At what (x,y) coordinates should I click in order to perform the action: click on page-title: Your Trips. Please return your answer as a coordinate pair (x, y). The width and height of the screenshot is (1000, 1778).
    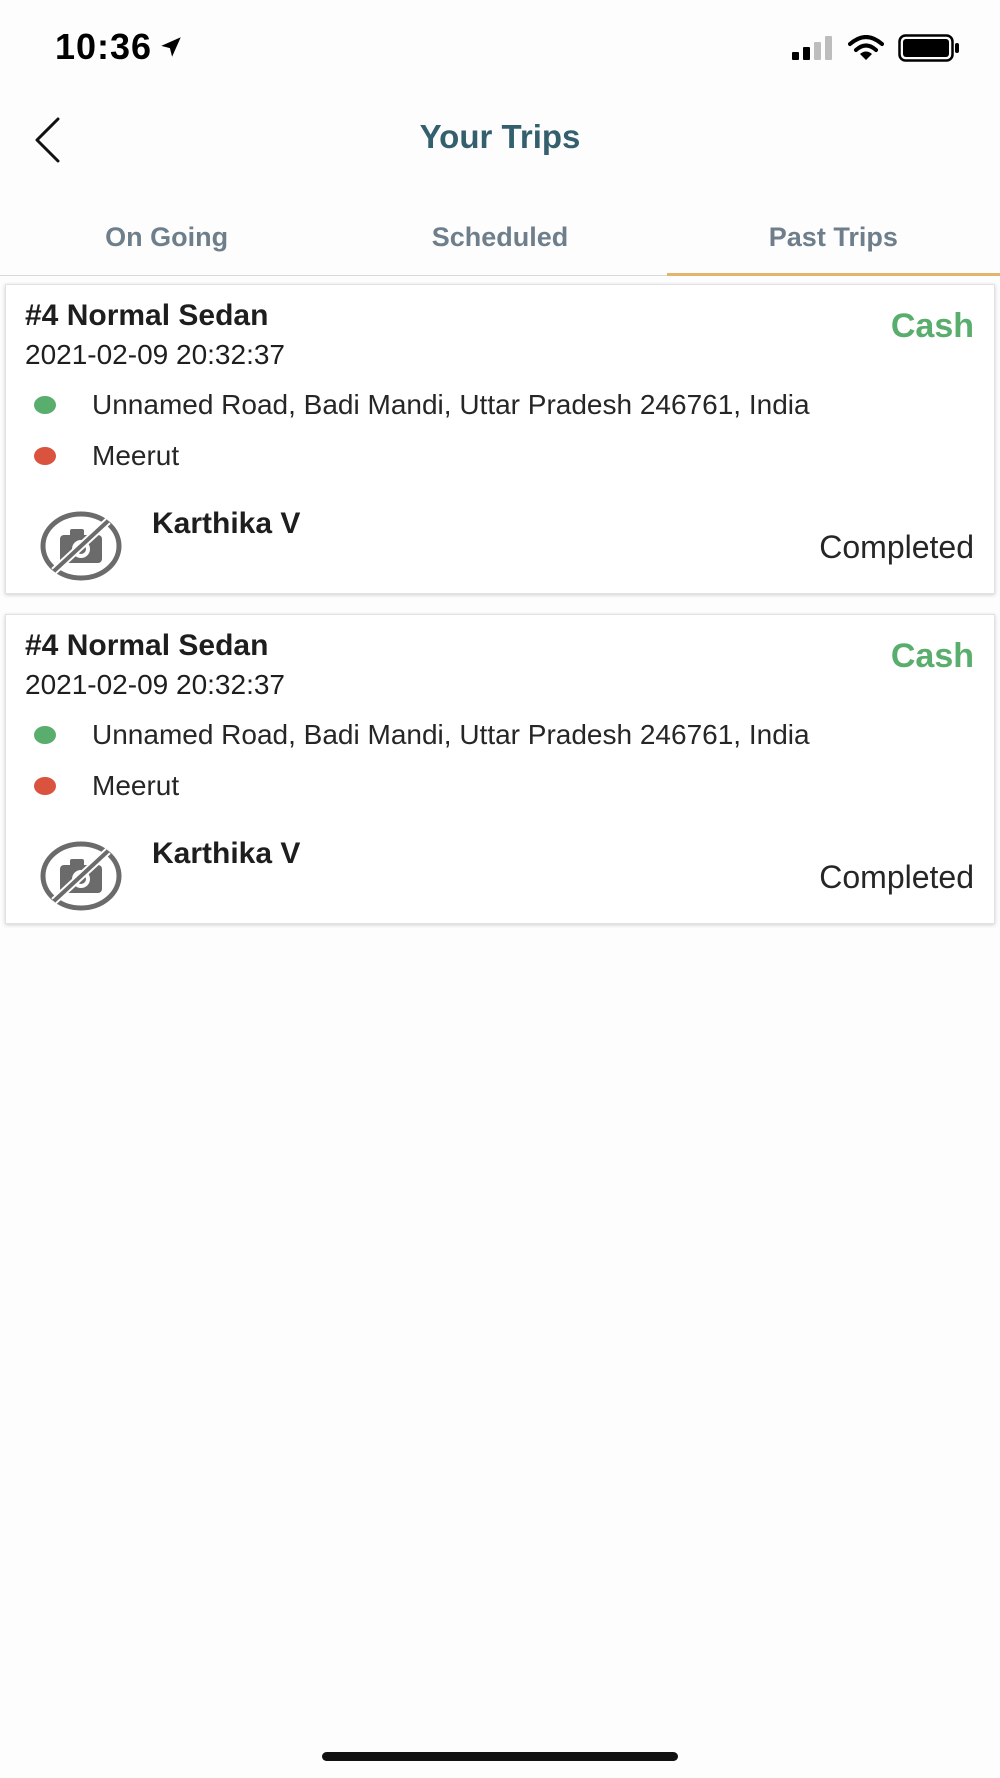
    Looking at the image, I should click on (500, 136).